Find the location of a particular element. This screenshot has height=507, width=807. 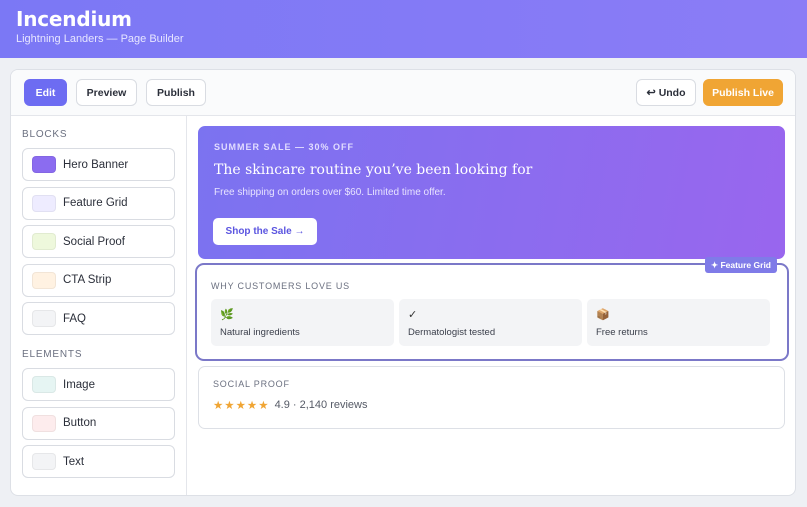

element-item-button: Button is located at coordinates (98, 423).